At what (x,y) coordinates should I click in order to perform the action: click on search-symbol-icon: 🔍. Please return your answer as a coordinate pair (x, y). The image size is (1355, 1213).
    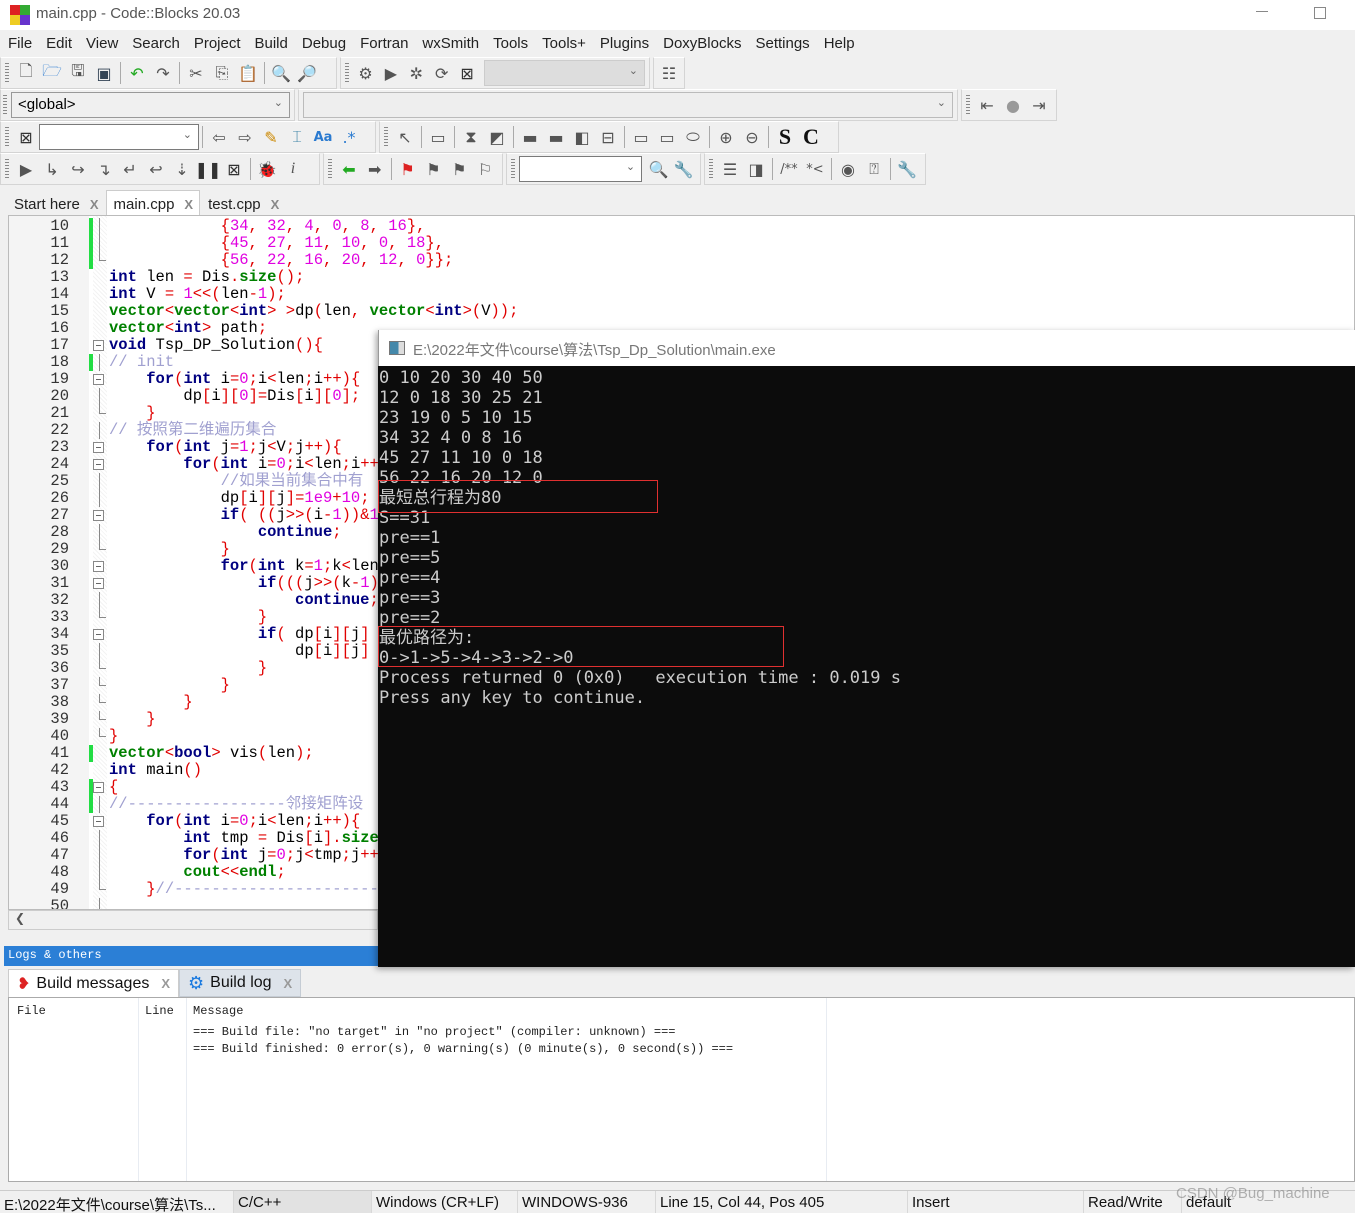
    Looking at the image, I should click on (658, 169).